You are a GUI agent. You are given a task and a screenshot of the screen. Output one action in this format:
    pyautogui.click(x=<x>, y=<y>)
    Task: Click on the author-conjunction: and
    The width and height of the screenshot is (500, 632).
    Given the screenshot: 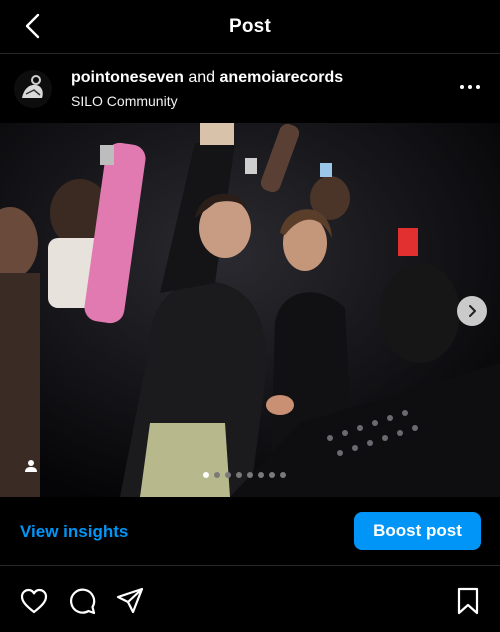 What is the action you would take?
    pyautogui.click(x=202, y=77)
    